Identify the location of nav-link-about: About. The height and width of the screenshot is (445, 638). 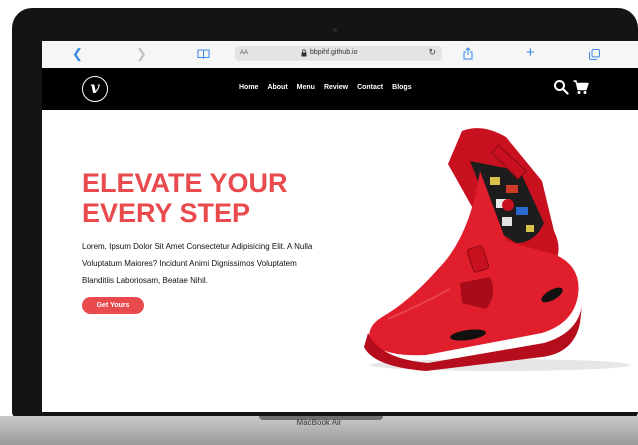
(277, 87).